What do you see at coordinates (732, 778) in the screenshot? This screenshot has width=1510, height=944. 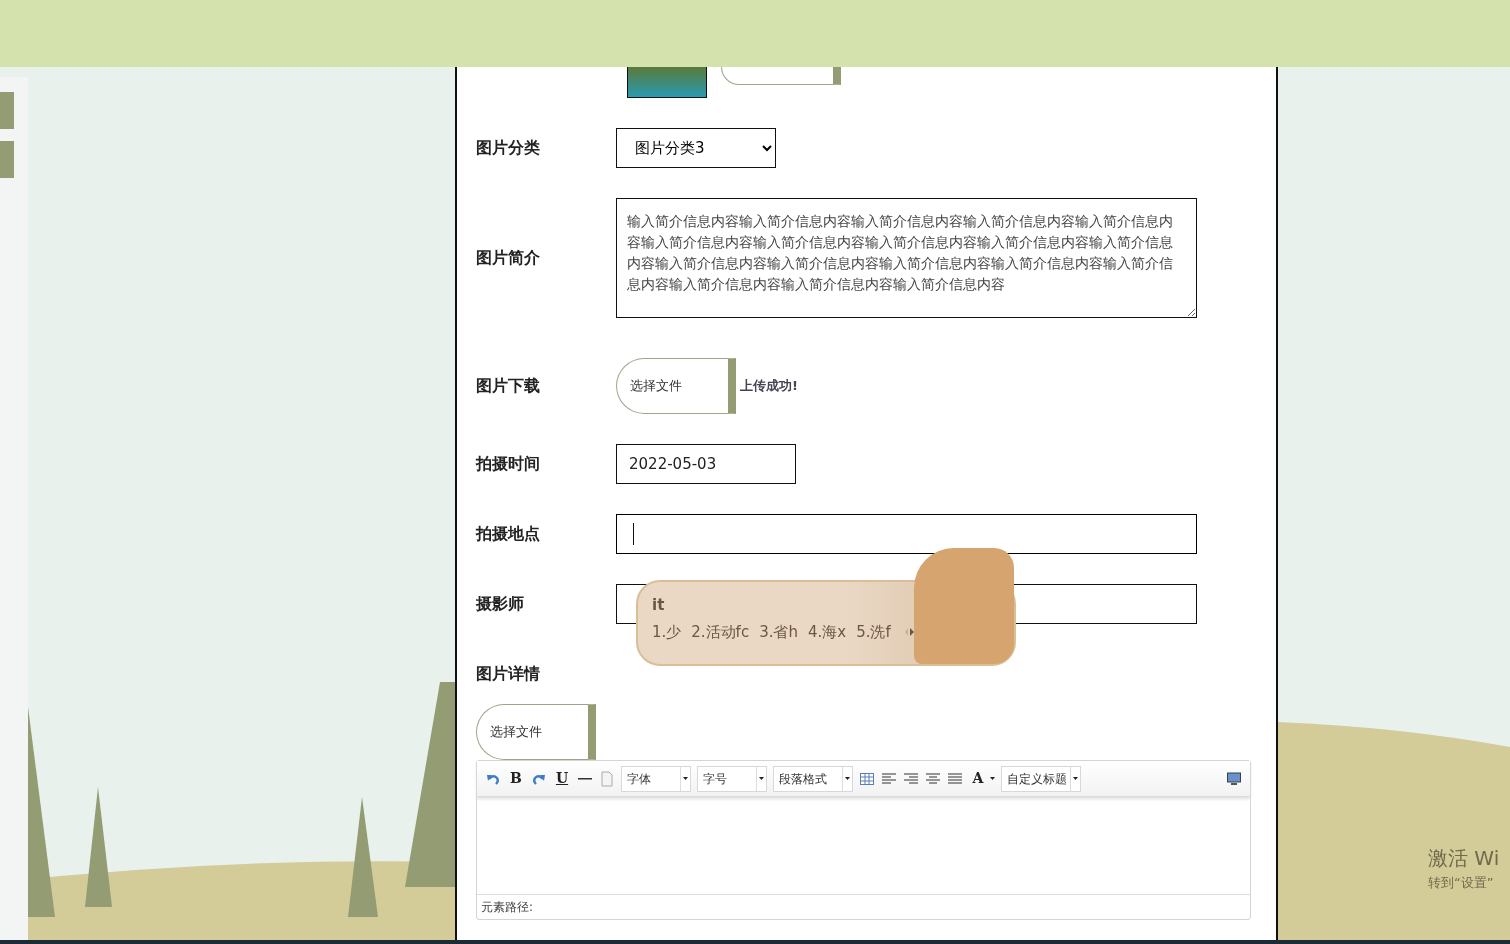 I see `toolbar-dropdown: 字号` at bounding box center [732, 778].